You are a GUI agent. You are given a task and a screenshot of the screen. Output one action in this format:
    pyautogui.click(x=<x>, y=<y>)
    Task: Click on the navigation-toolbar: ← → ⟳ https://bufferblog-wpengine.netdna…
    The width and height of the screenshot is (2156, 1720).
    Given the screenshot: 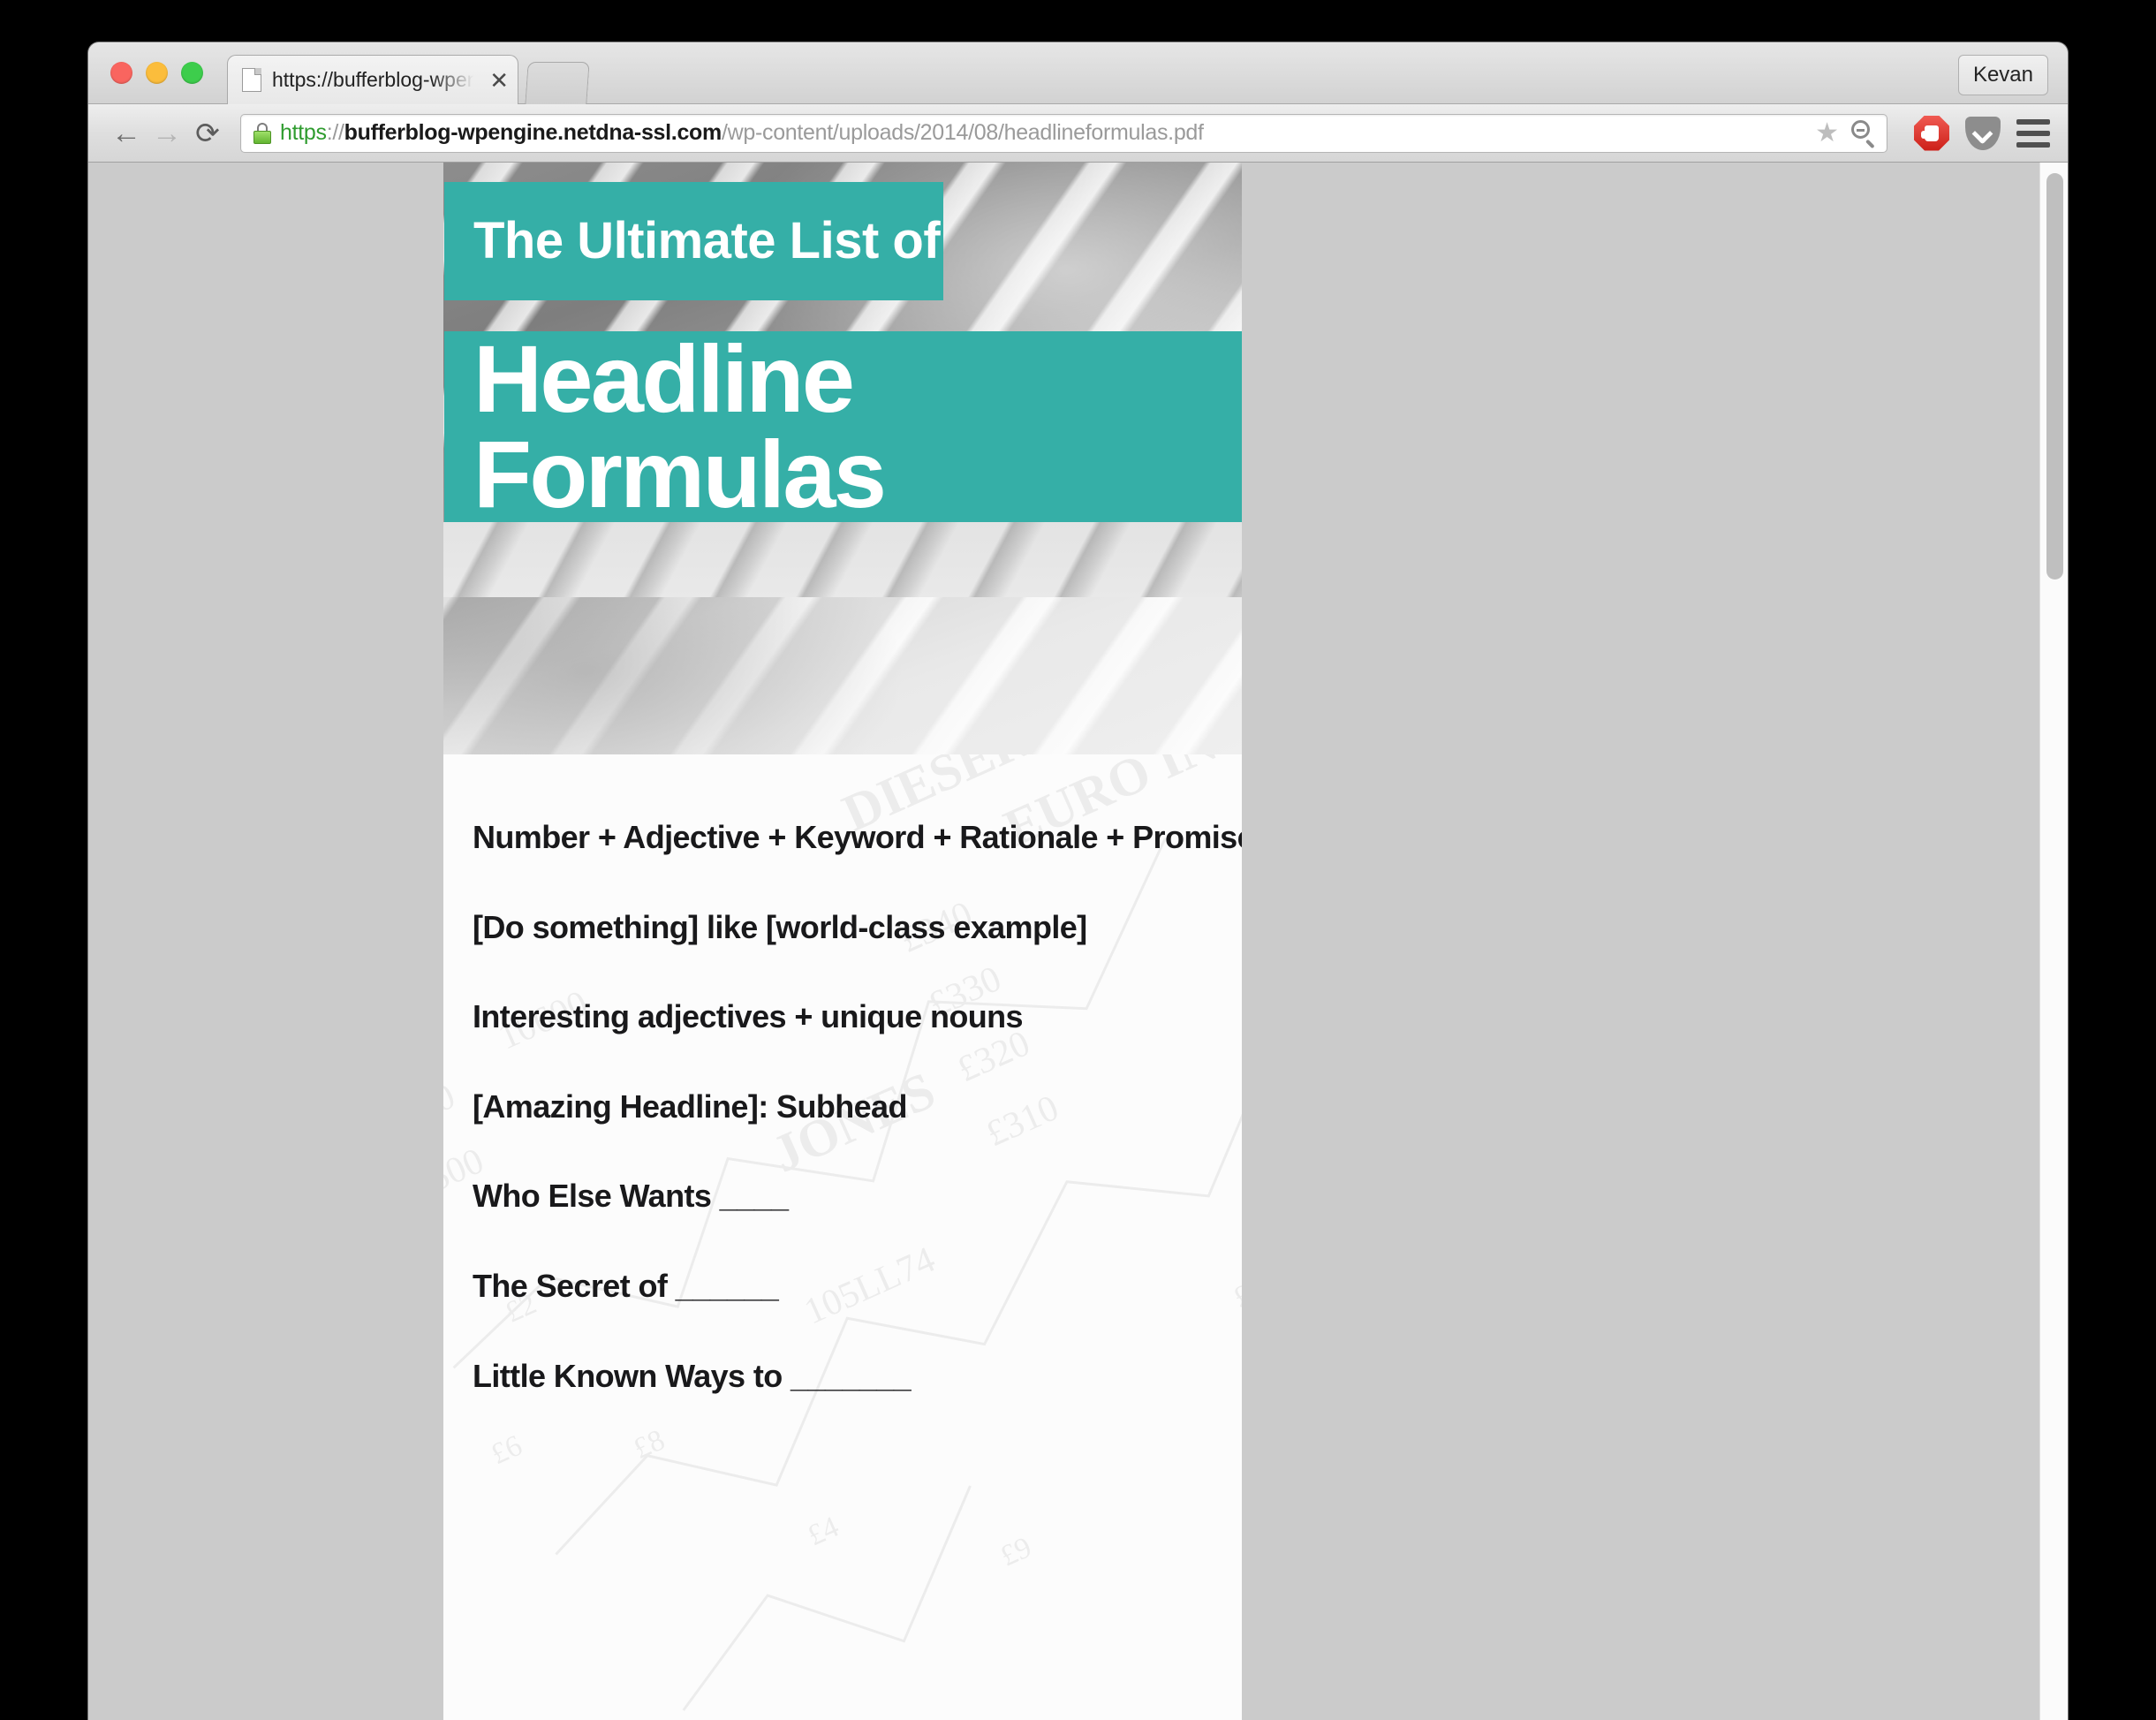 What is the action you would take?
    pyautogui.click(x=1078, y=133)
    